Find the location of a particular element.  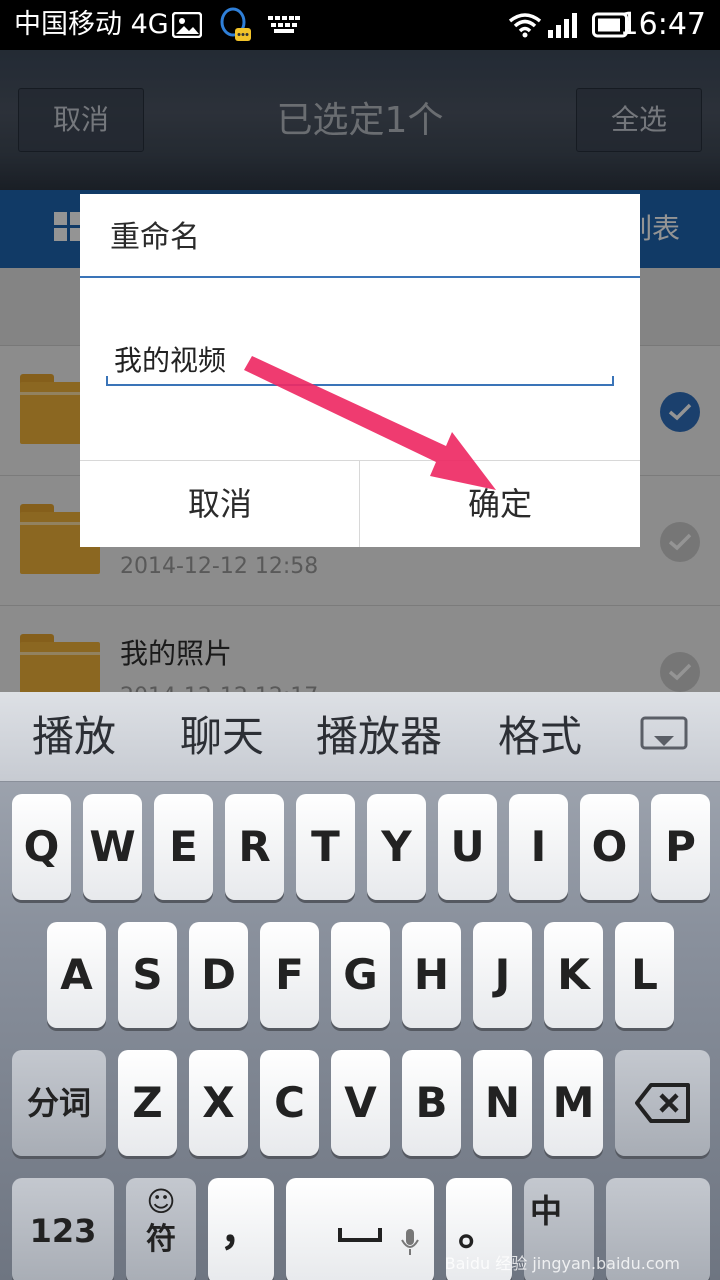

key-m: M is located at coordinates (573, 1103).